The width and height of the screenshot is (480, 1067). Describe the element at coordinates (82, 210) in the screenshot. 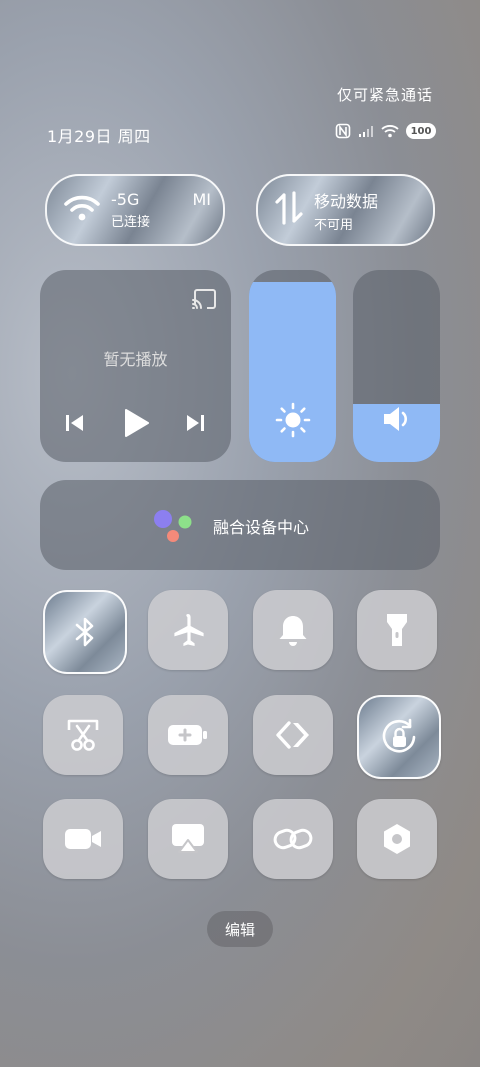

I see `wifi-icon` at that location.